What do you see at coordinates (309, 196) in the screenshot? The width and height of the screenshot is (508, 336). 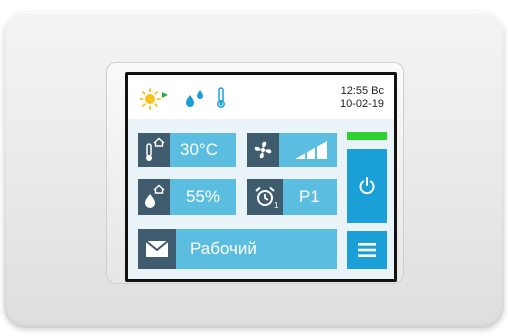 I see `schedule-value: P1` at bounding box center [309, 196].